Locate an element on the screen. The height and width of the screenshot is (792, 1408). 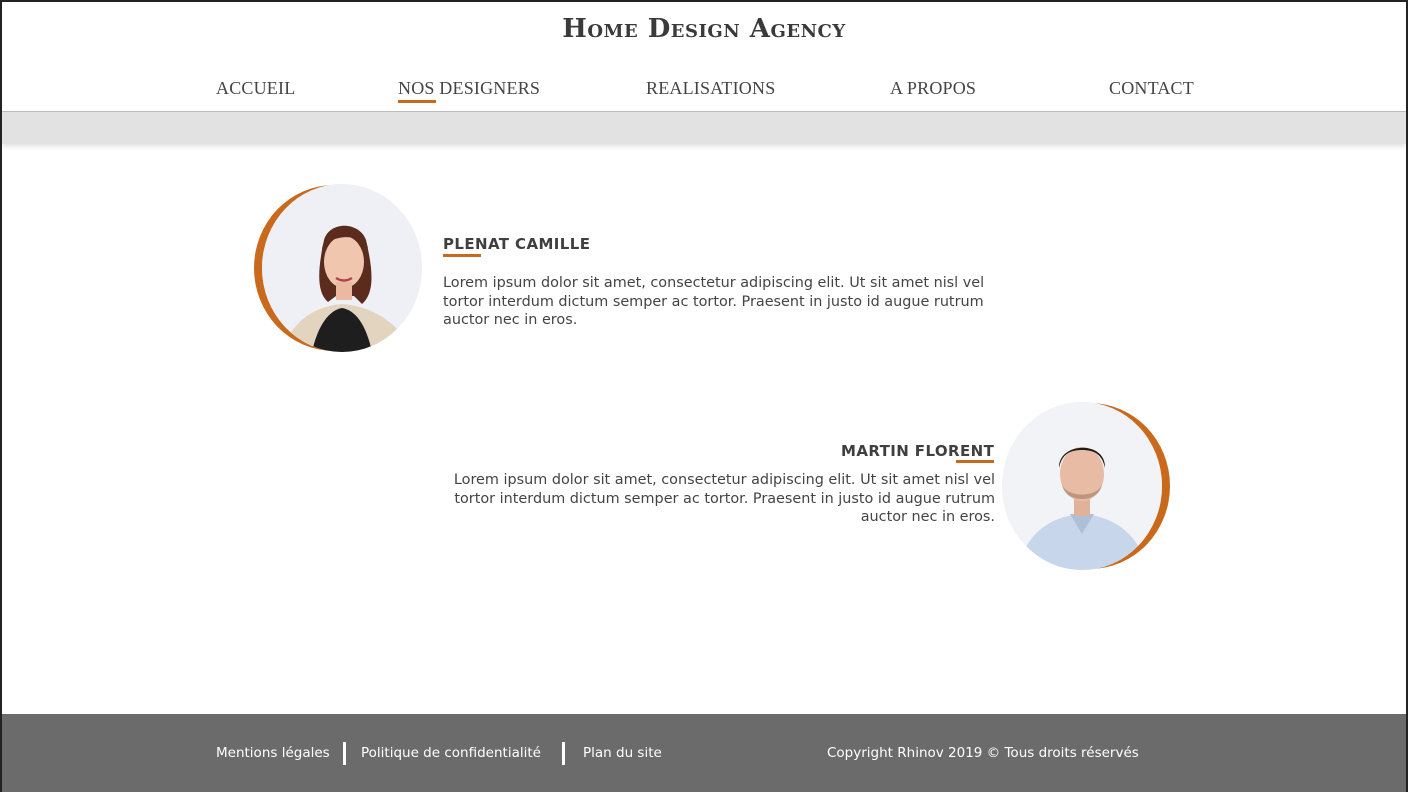
designer-photo-camille is located at coordinates (338, 268).